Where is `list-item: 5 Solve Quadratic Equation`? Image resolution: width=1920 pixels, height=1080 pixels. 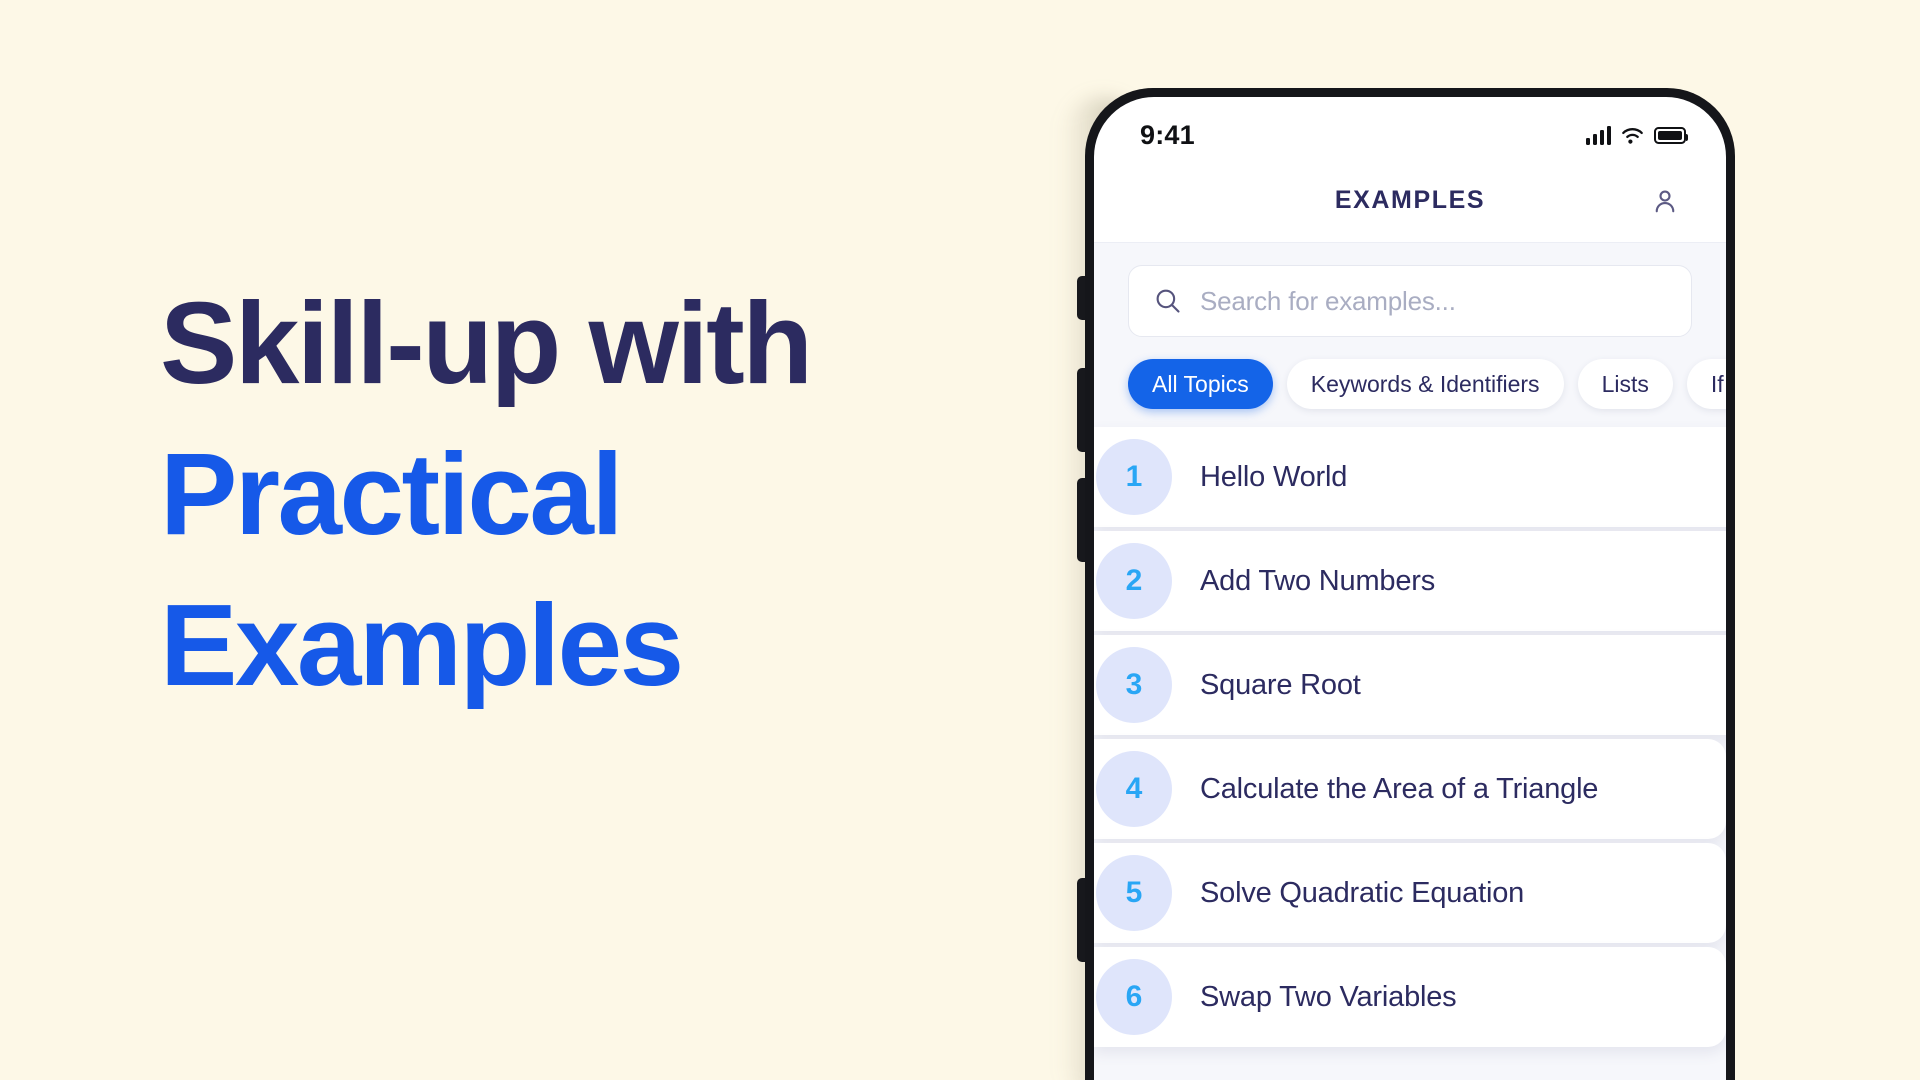
list-item: 5 Solve Quadratic Equation is located at coordinates (1410, 893).